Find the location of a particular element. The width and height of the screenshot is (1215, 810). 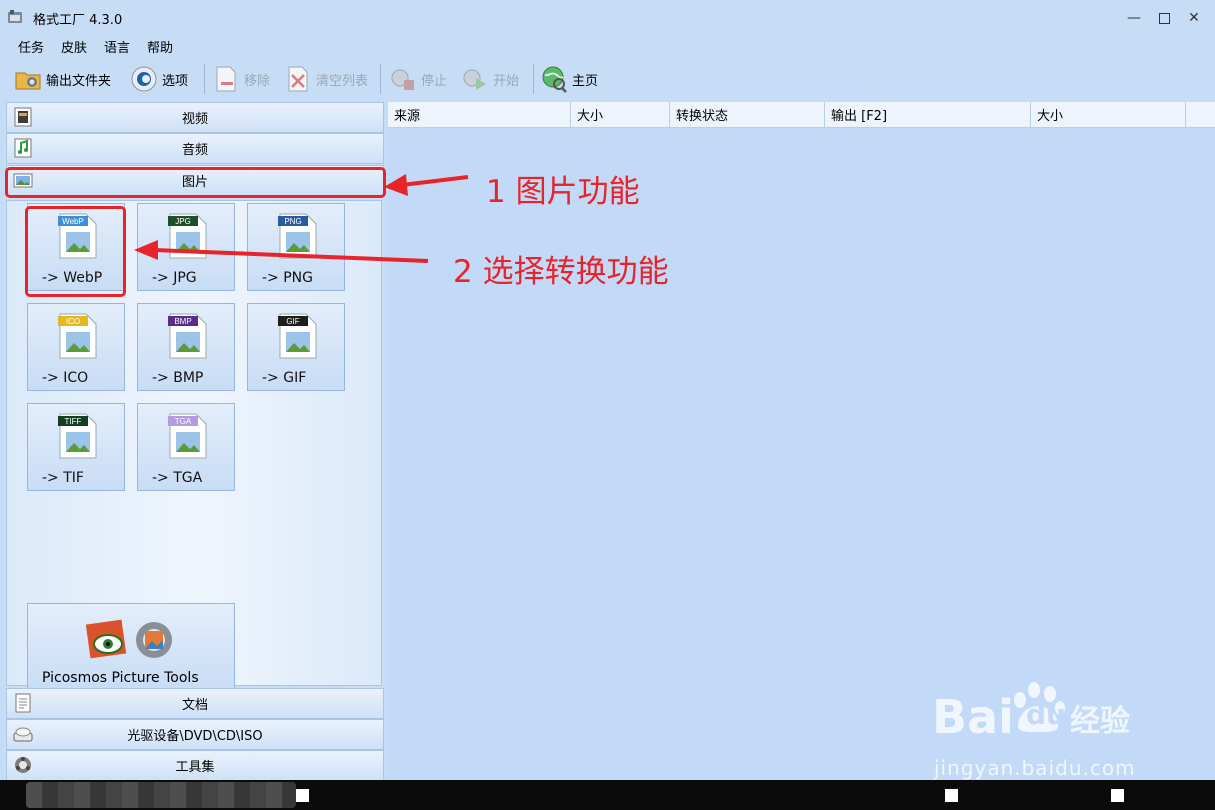

menu-task: 任务 is located at coordinates (31, 46).